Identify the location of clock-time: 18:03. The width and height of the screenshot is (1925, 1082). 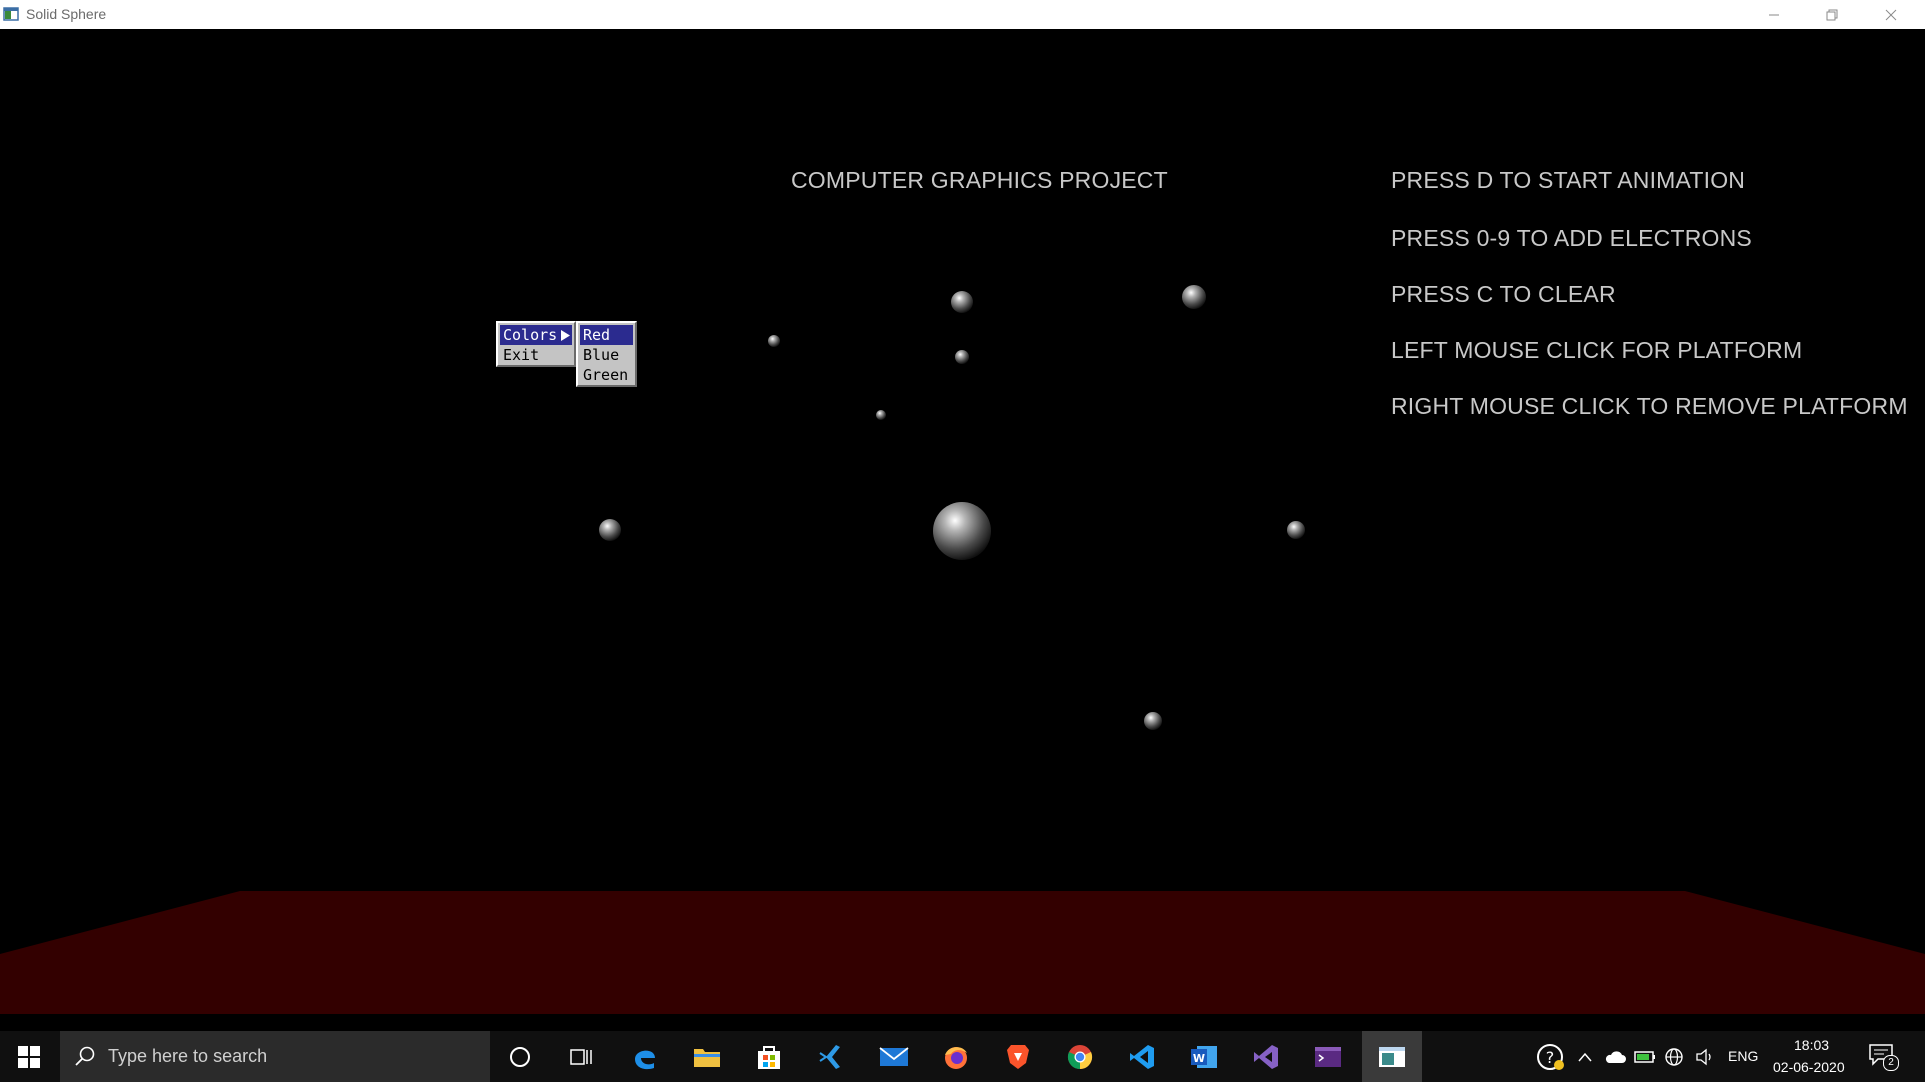
(1811, 1045).